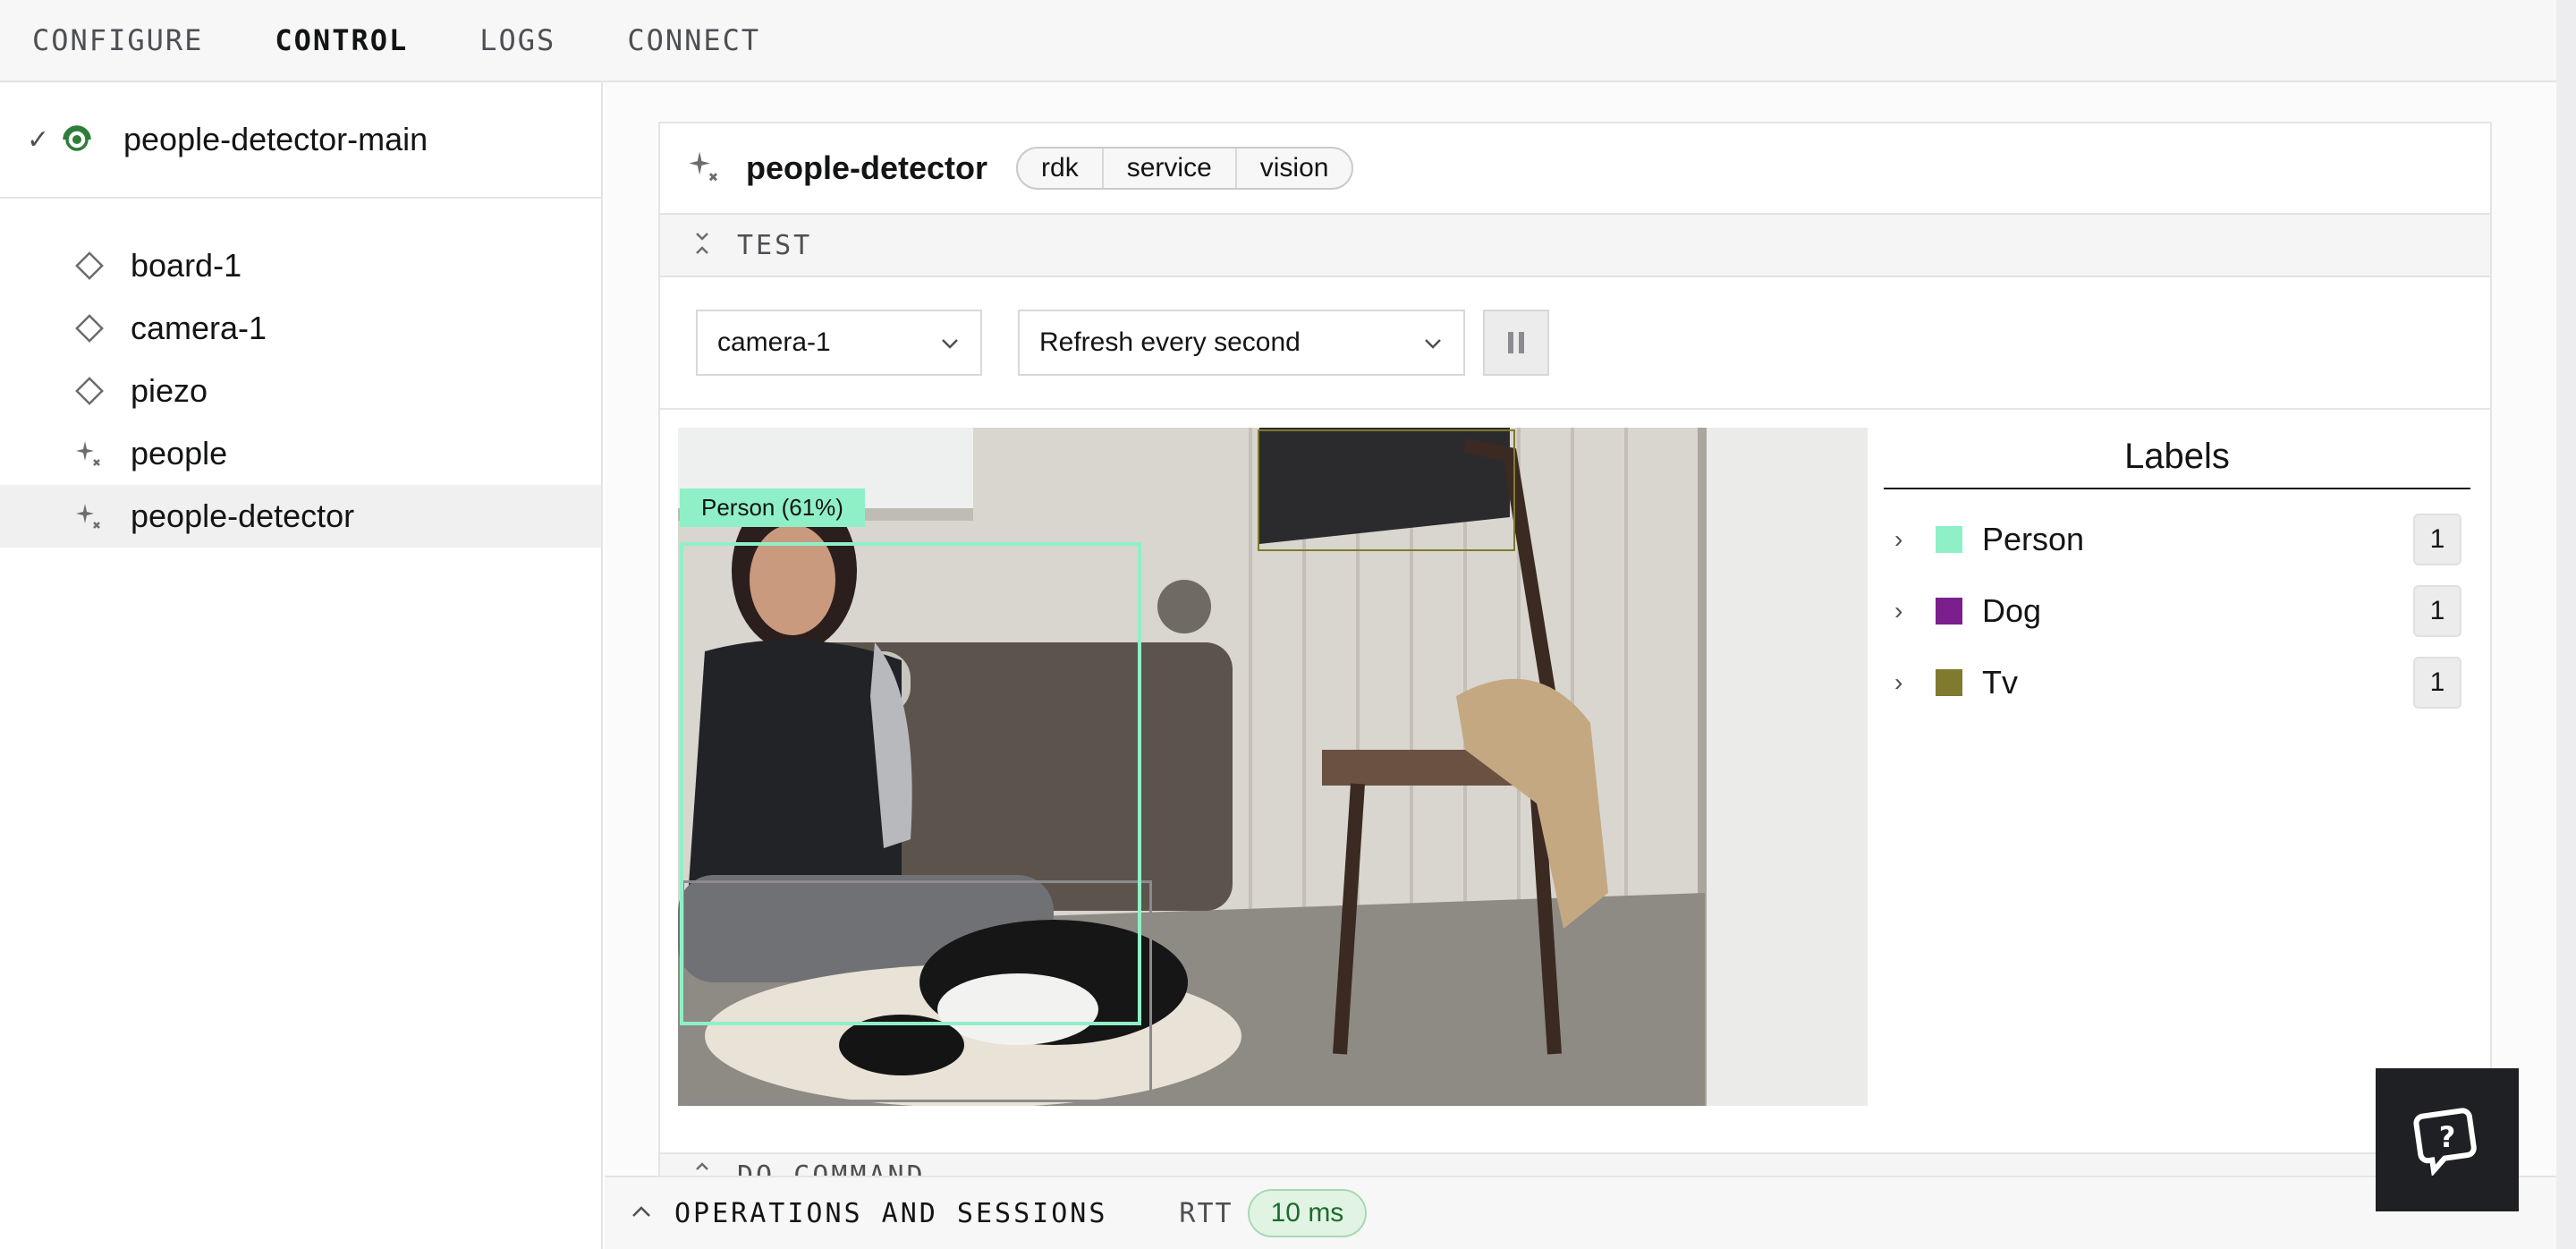 The height and width of the screenshot is (1249, 2576). What do you see at coordinates (702, 246) in the screenshot?
I see `collapse-icon` at bounding box center [702, 246].